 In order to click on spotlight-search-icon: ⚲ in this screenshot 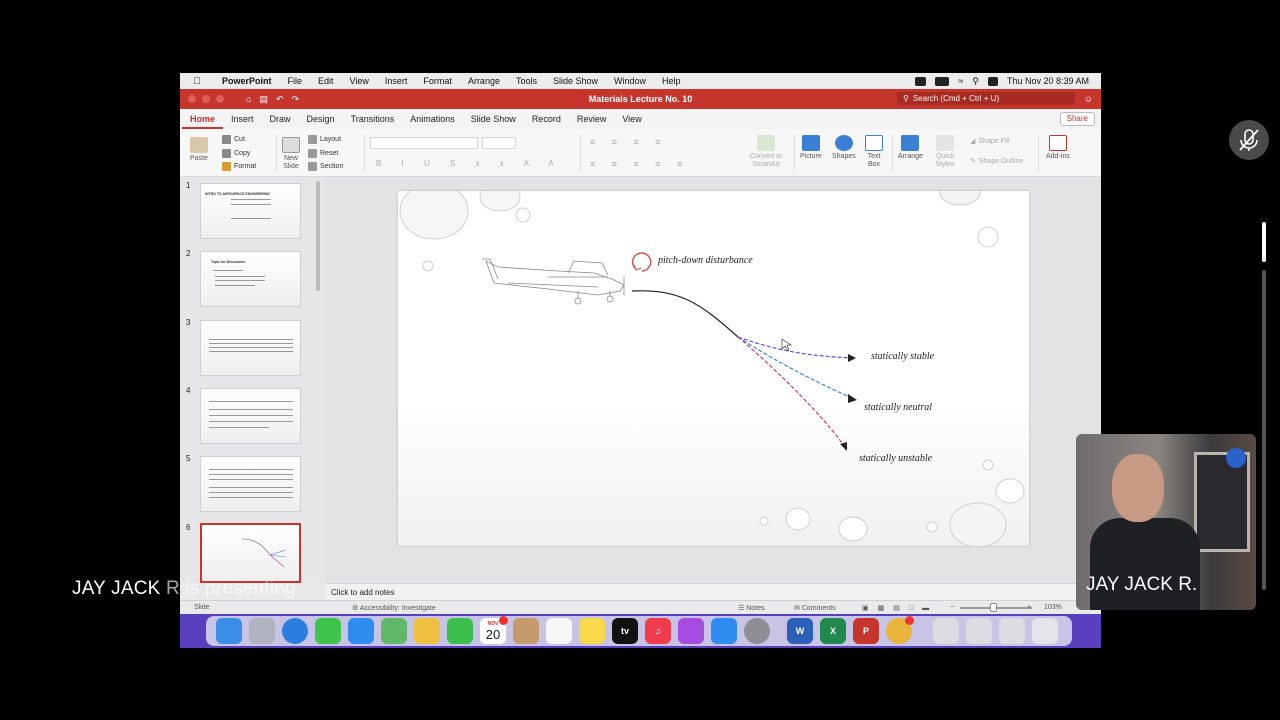, I will do `click(975, 81)`.